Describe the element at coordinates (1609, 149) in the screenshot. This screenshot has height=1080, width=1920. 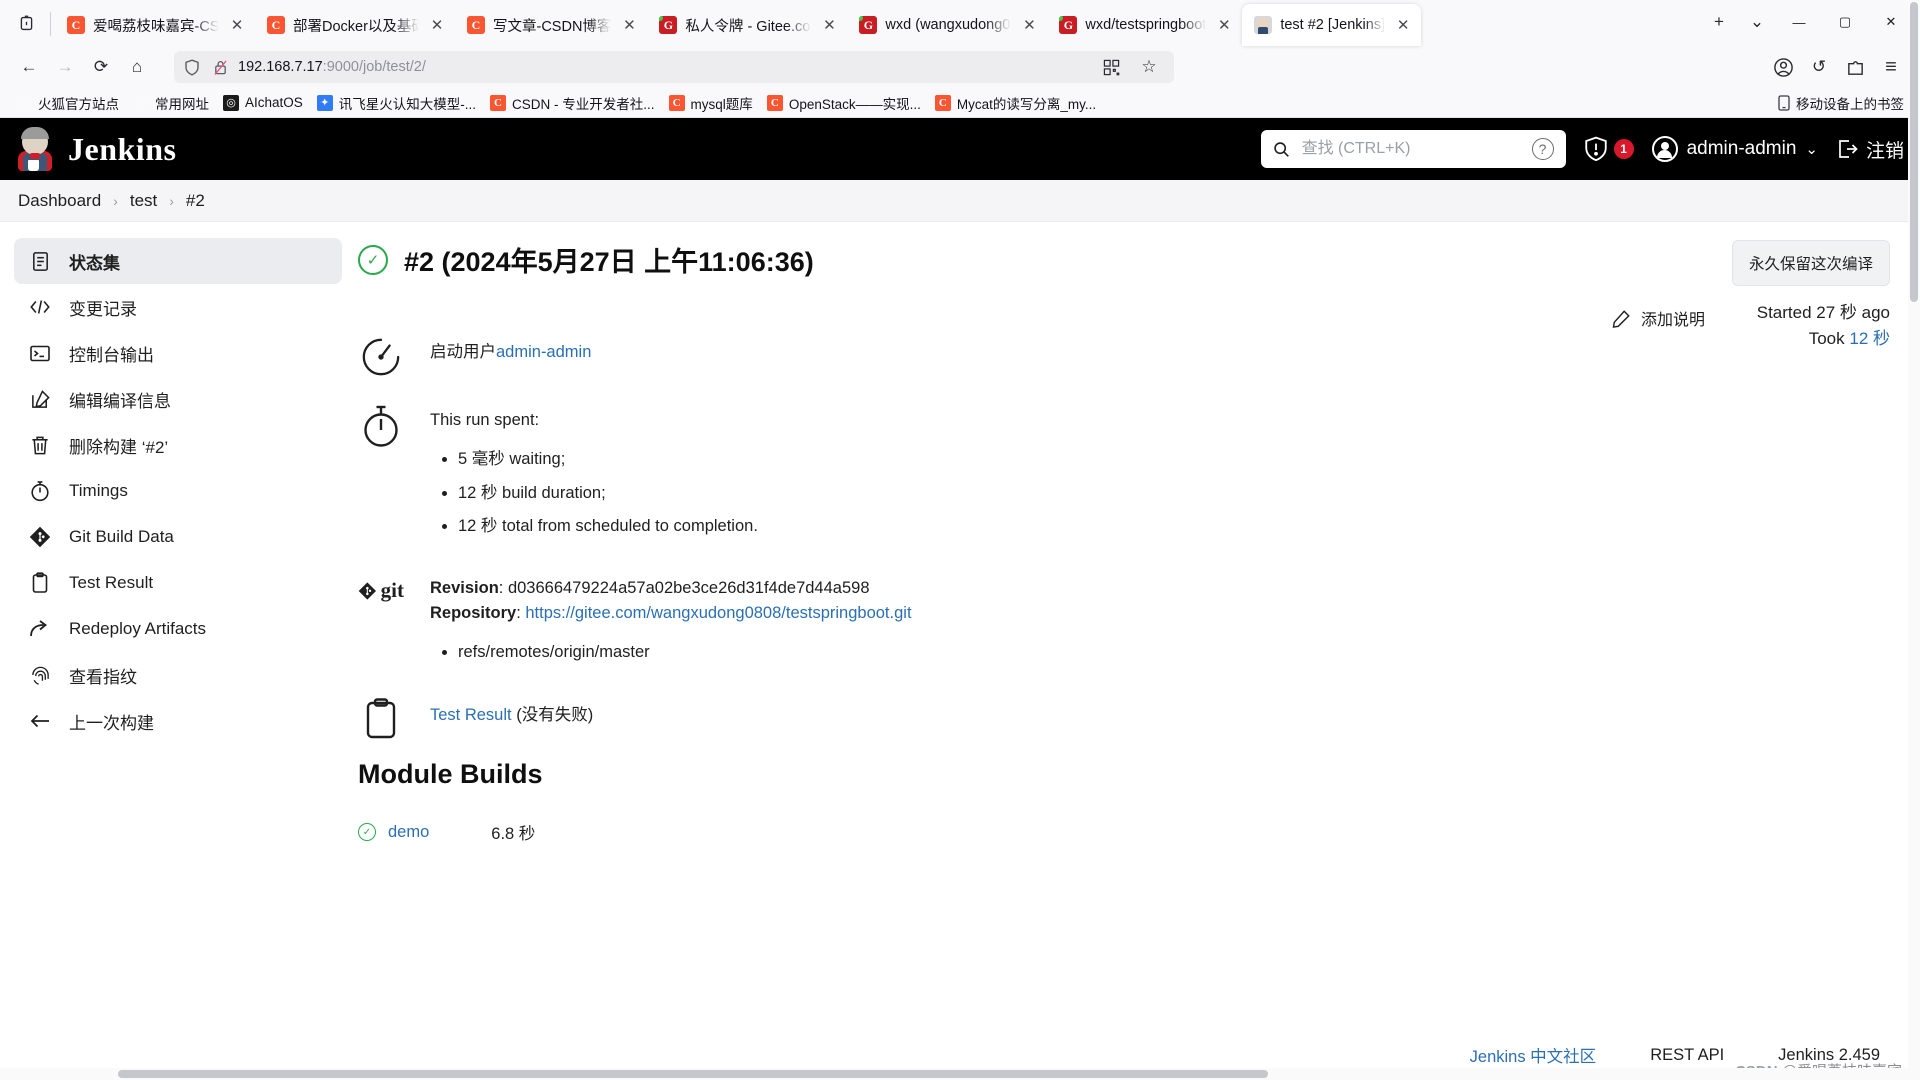
I see `security-alerts: 1` at that location.